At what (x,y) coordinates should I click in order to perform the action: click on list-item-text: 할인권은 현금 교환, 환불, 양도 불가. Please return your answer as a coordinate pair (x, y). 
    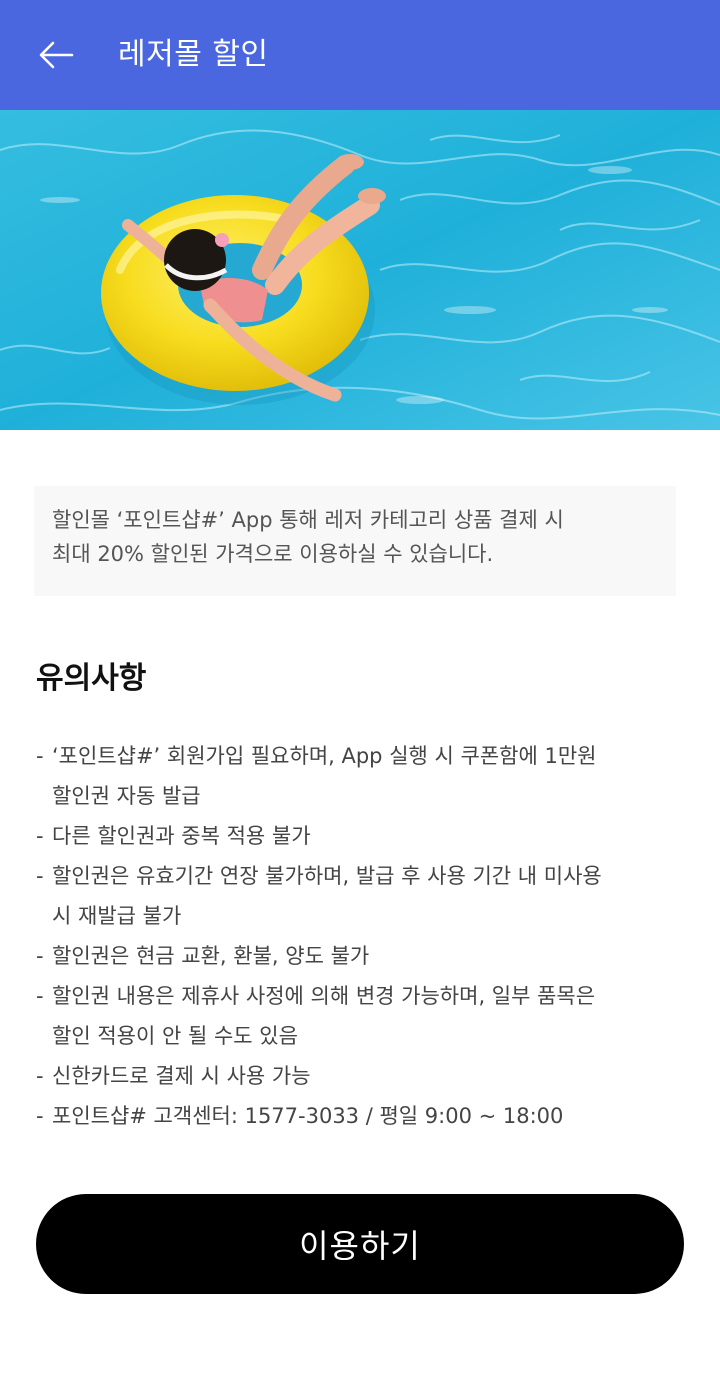
    Looking at the image, I should click on (211, 956).